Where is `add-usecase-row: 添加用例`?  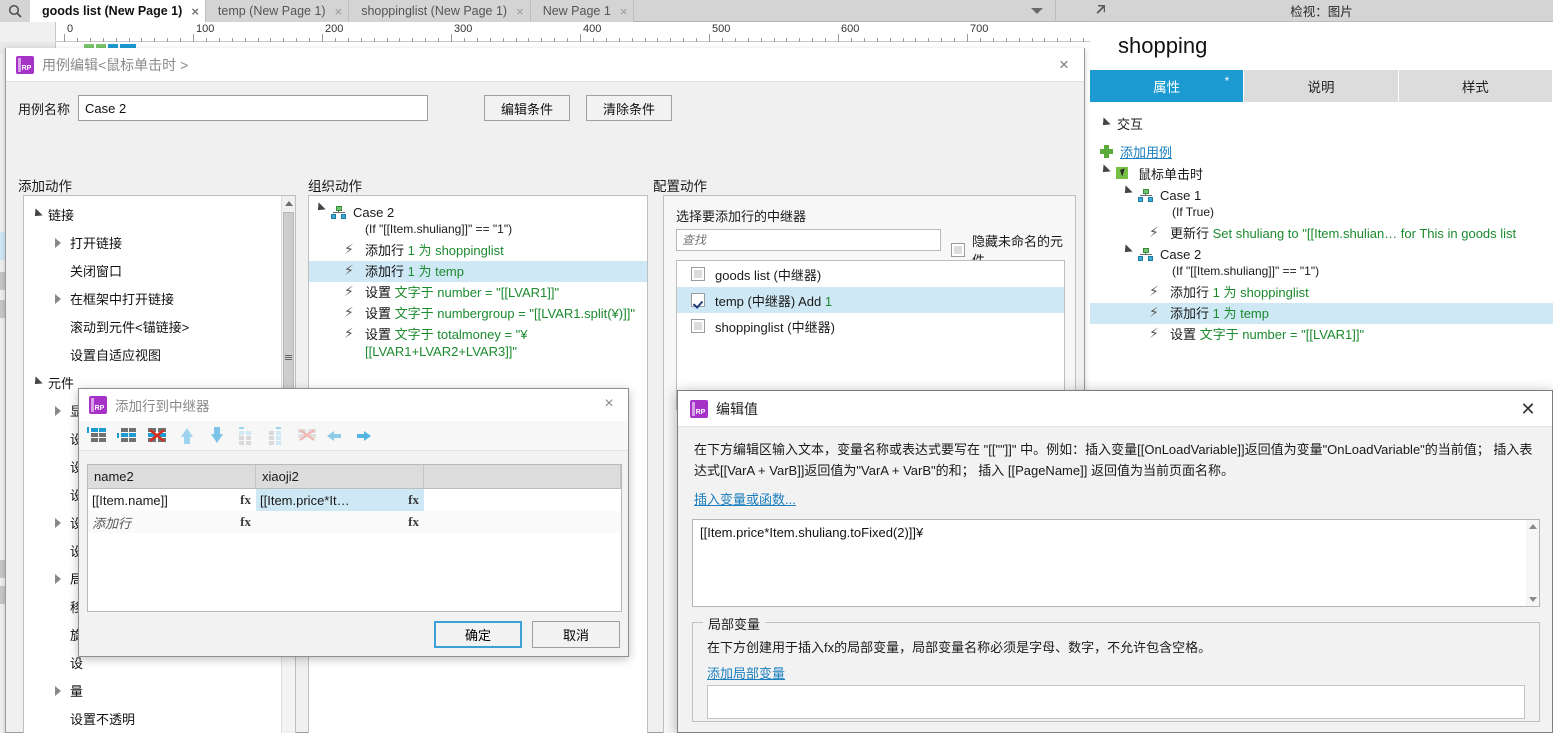
add-usecase-row: 添加用例 is located at coordinates (1321, 151).